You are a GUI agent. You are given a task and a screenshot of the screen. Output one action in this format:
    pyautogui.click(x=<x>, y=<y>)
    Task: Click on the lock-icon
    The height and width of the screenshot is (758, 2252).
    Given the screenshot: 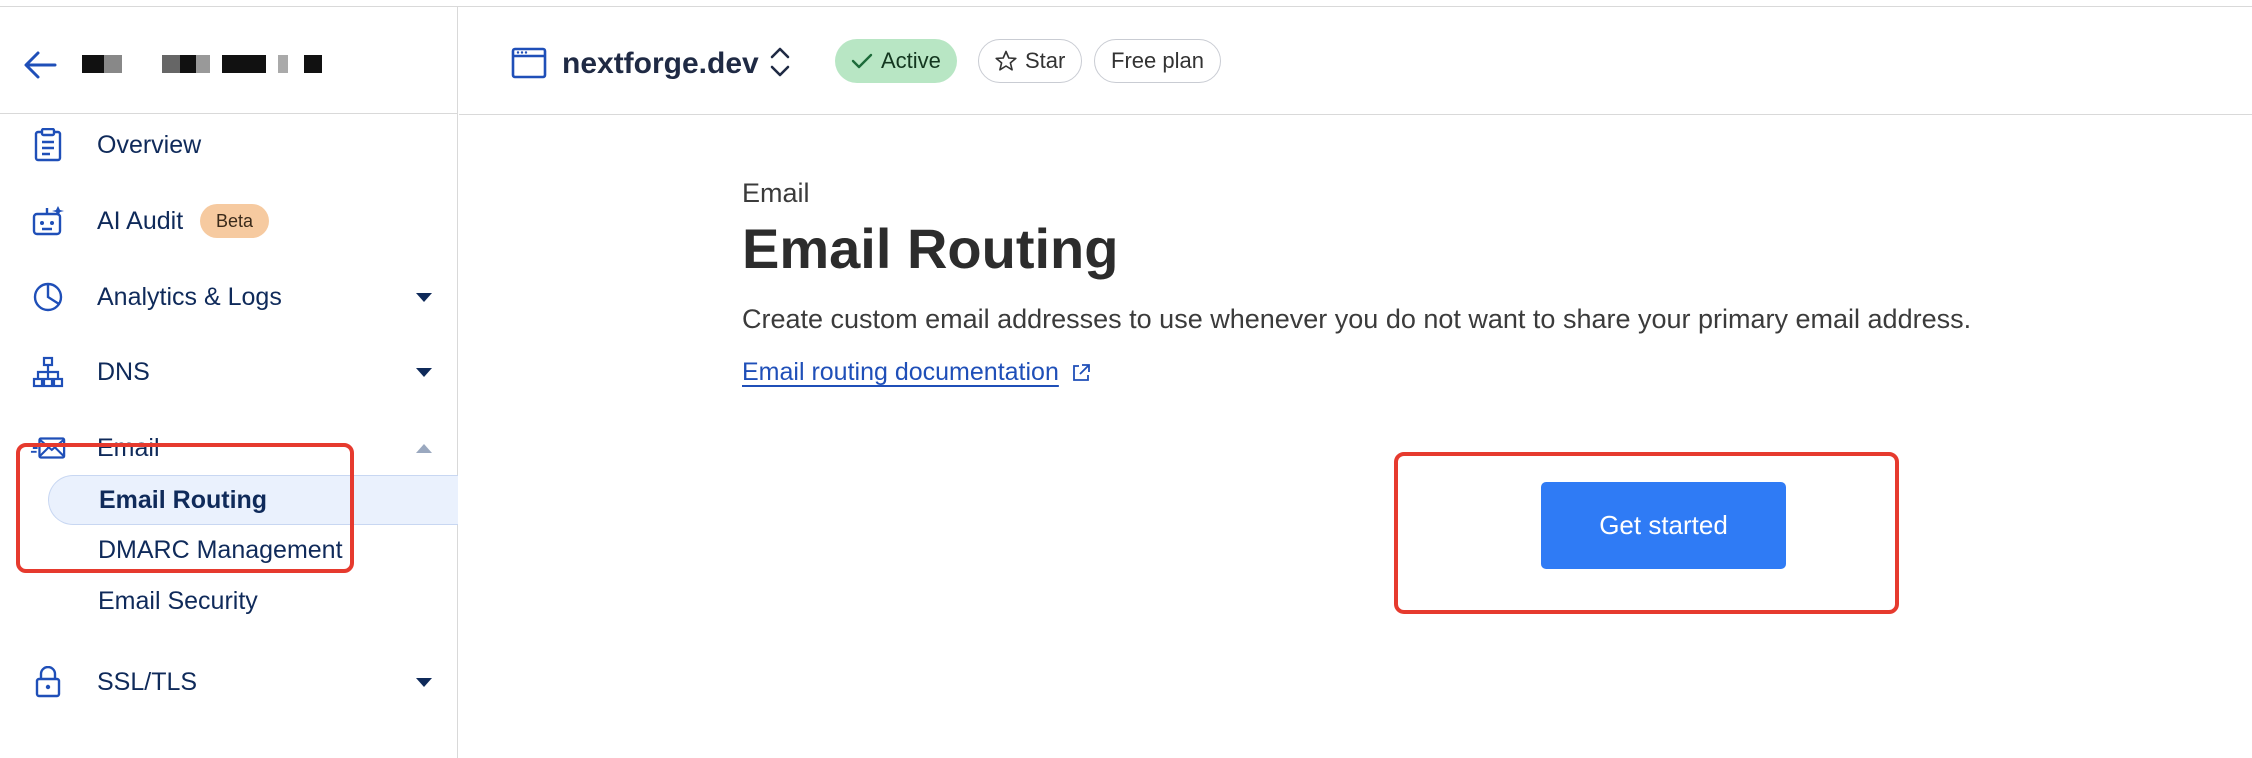 What is the action you would take?
    pyautogui.click(x=48, y=682)
    